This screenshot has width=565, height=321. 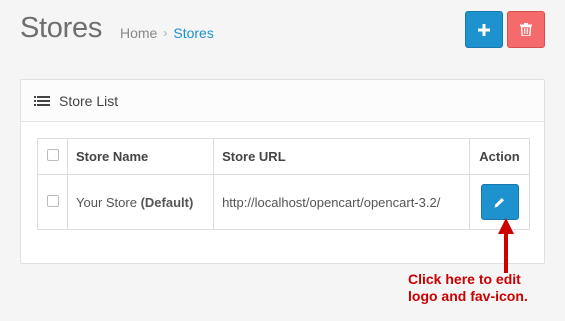 I want to click on trash-icon, so click(x=526, y=29).